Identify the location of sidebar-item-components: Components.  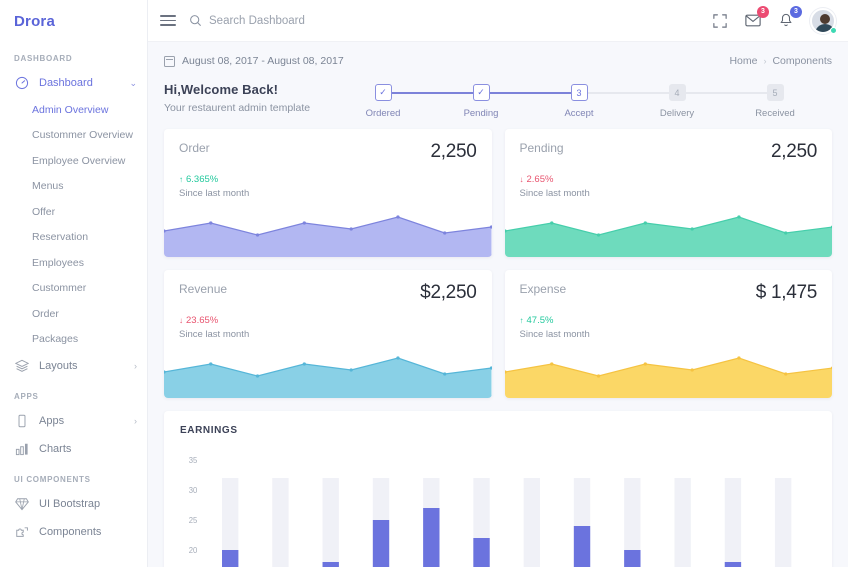
(73, 532).